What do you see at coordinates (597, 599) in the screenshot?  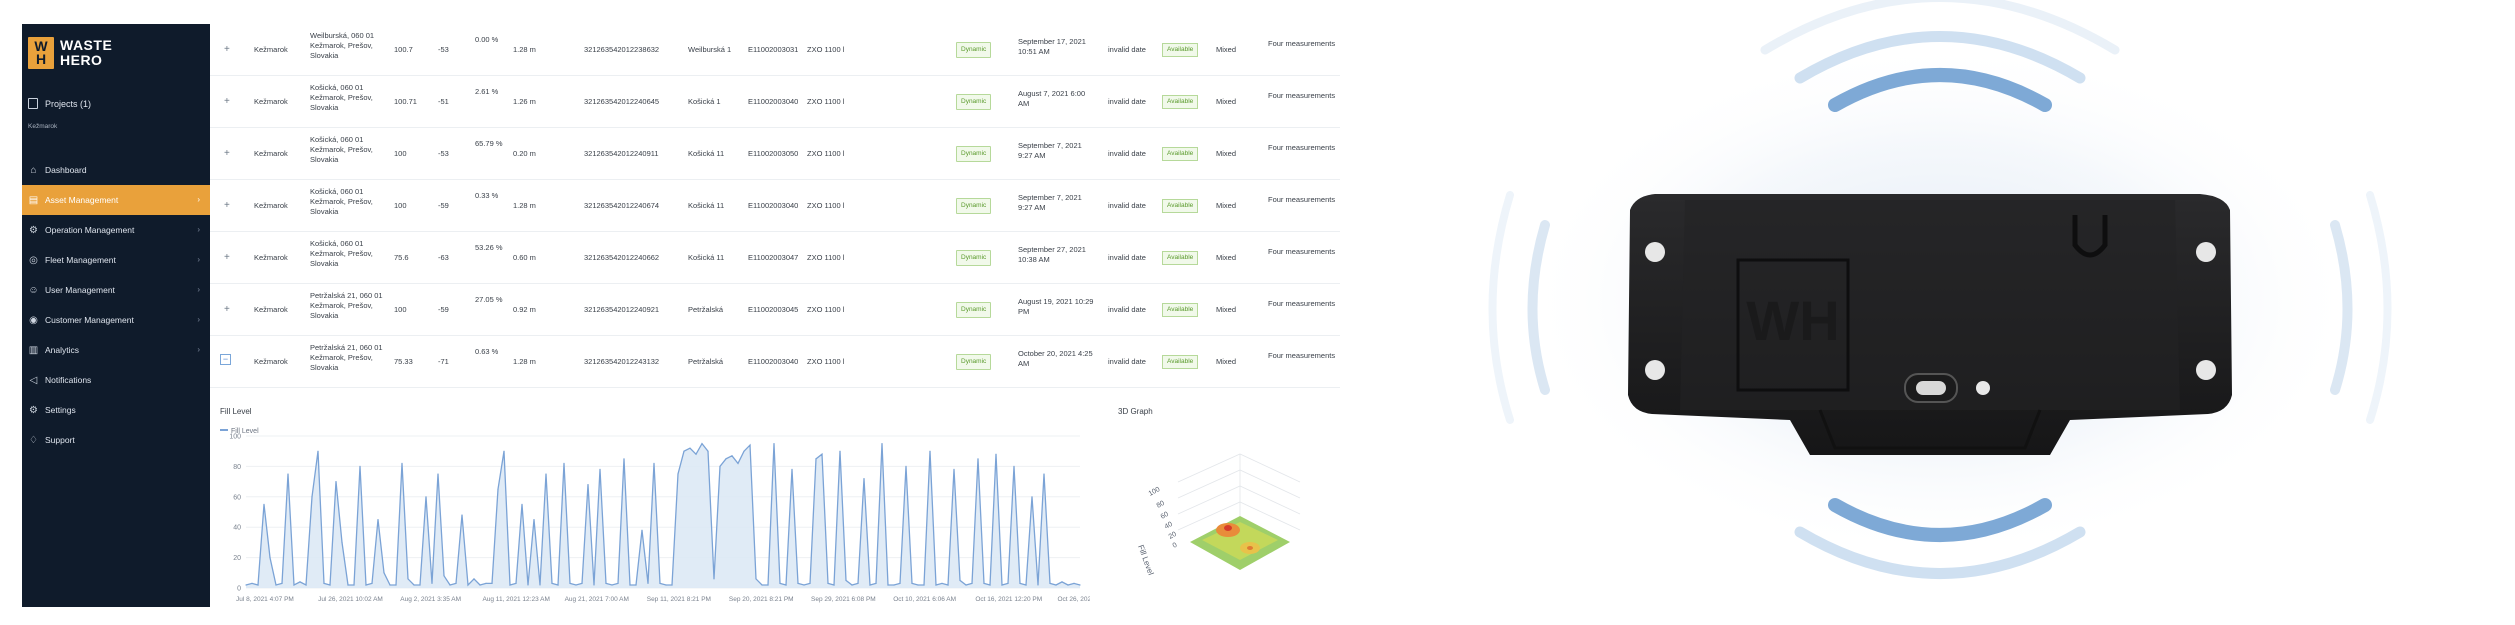 I see `x-tick-label: Aug 21, 2021 7:00 AM` at bounding box center [597, 599].